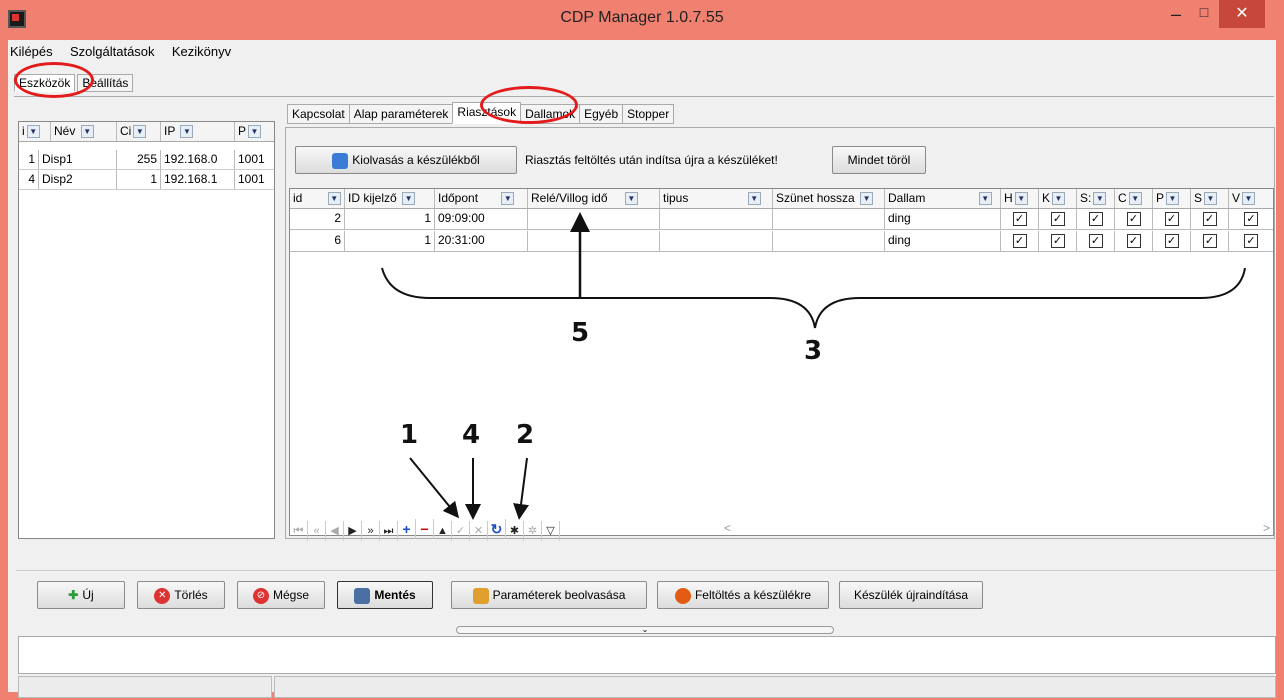 Image resolution: width=1284 pixels, height=700 pixels. What do you see at coordinates (743, 595) in the screenshot?
I see `upload-button: Feltöltés a készülékre` at bounding box center [743, 595].